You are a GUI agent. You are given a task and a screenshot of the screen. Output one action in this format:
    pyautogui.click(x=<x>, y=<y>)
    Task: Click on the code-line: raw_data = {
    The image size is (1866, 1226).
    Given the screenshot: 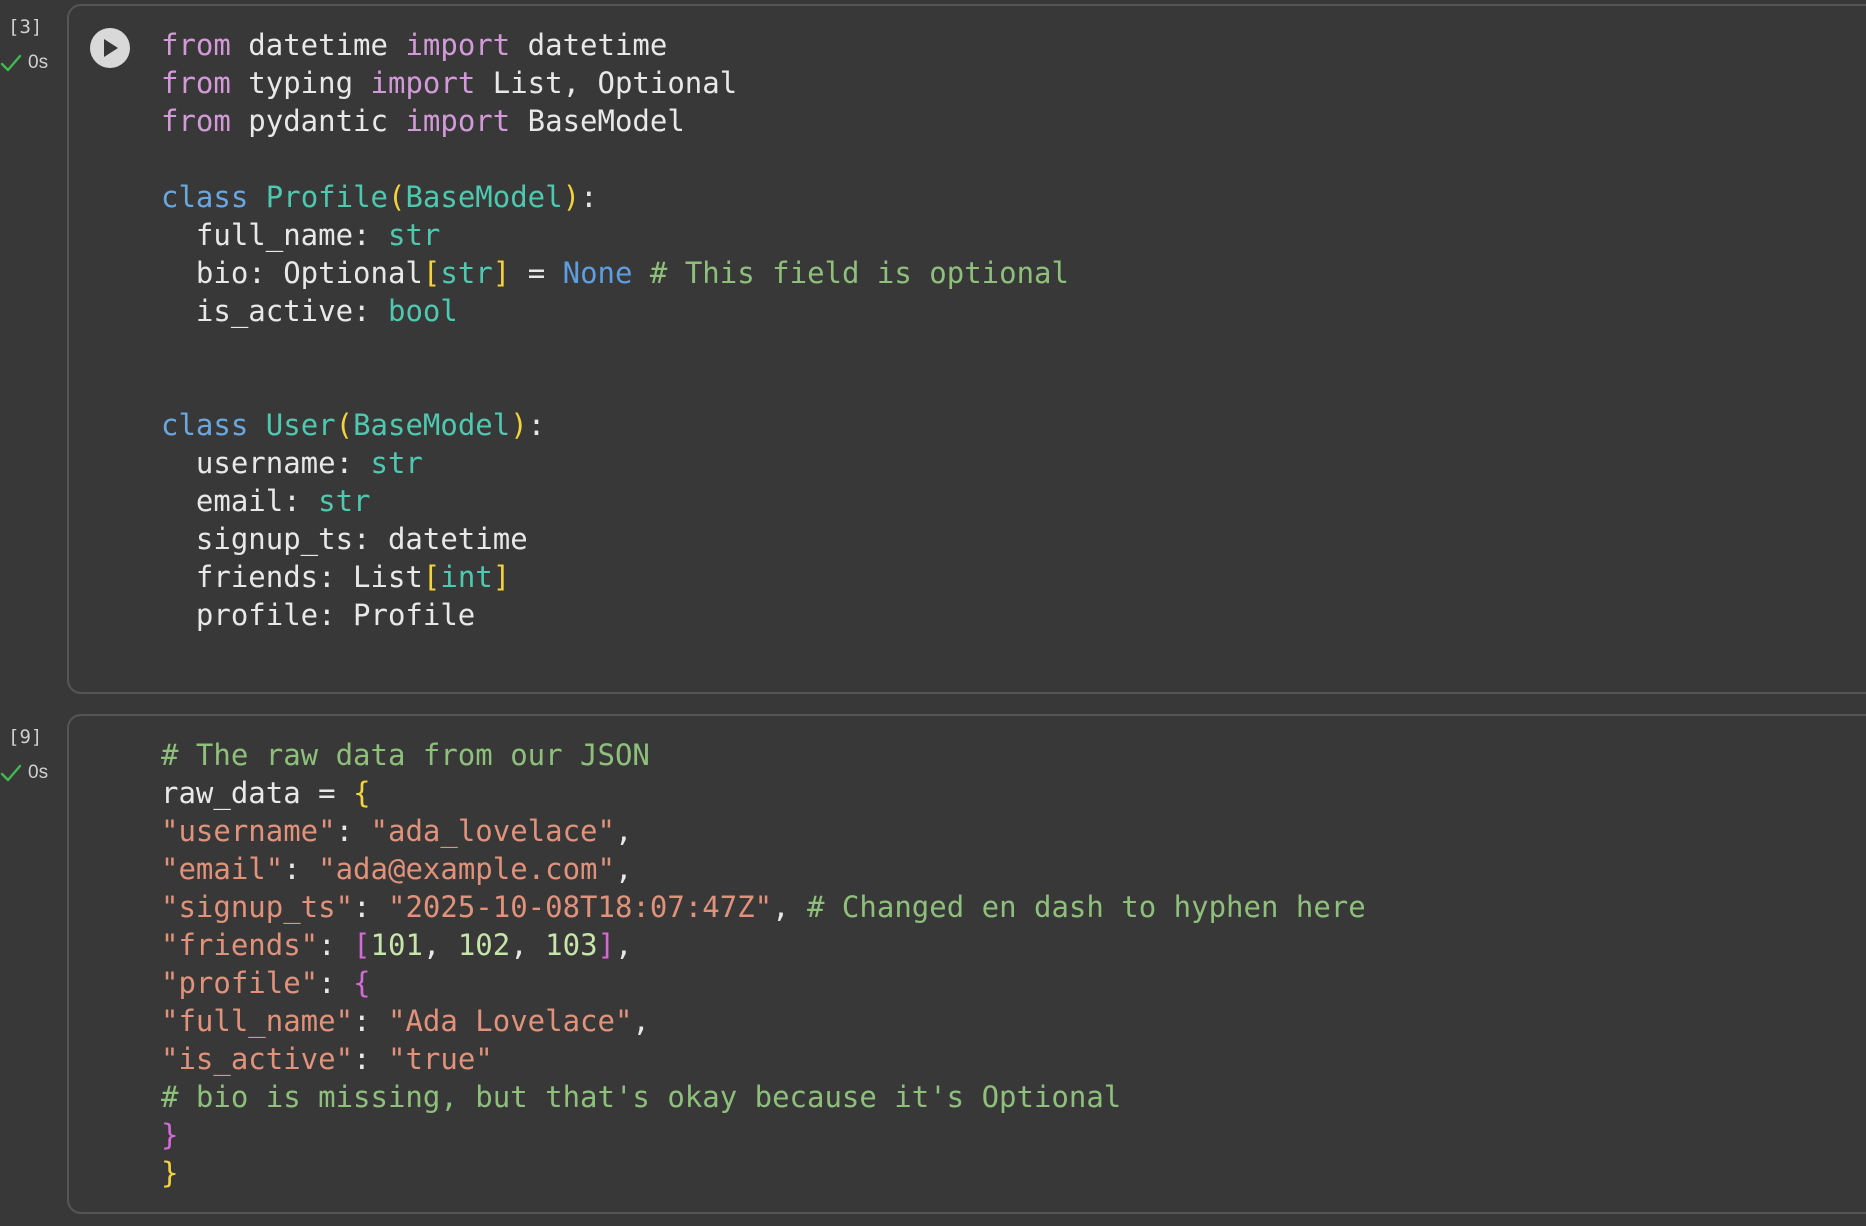 What is the action you would take?
    pyautogui.click(x=763, y=793)
    